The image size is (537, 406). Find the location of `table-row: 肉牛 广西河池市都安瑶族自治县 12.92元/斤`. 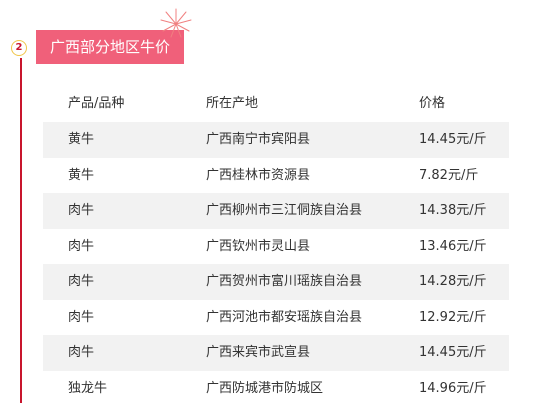

table-row: 肉牛 广西河池市都安瑶族自治县 12.92元/斤 is located at coordinates (276, 318).